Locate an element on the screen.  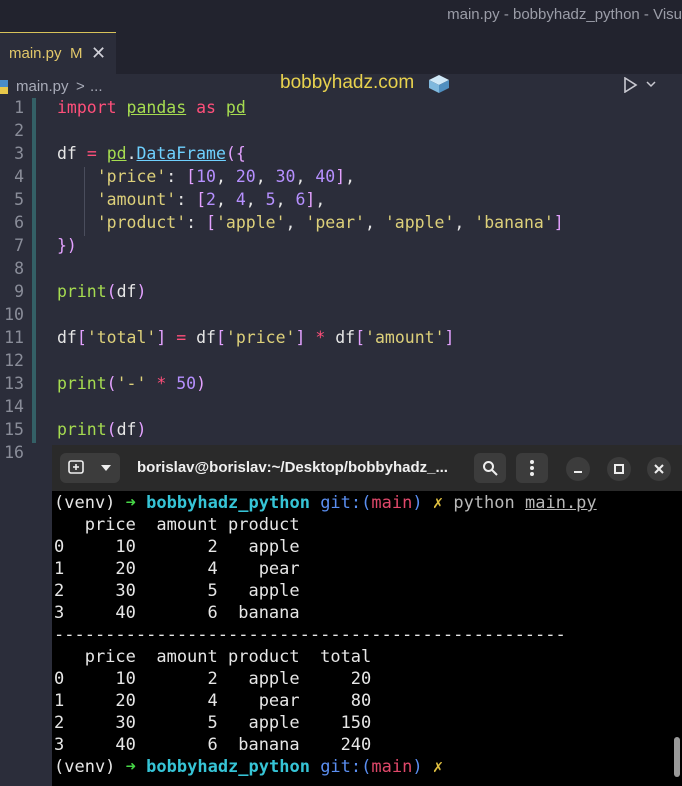
line-number: 12 is located at coordinates (14, 360).